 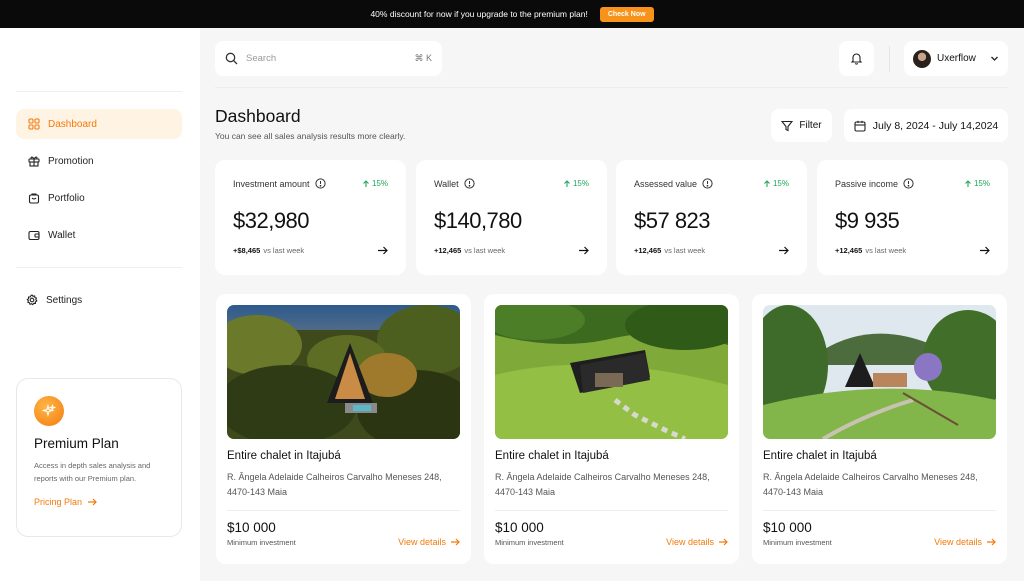 I want to click on user-menu: Uxerflow, so click(x=956, y=58).